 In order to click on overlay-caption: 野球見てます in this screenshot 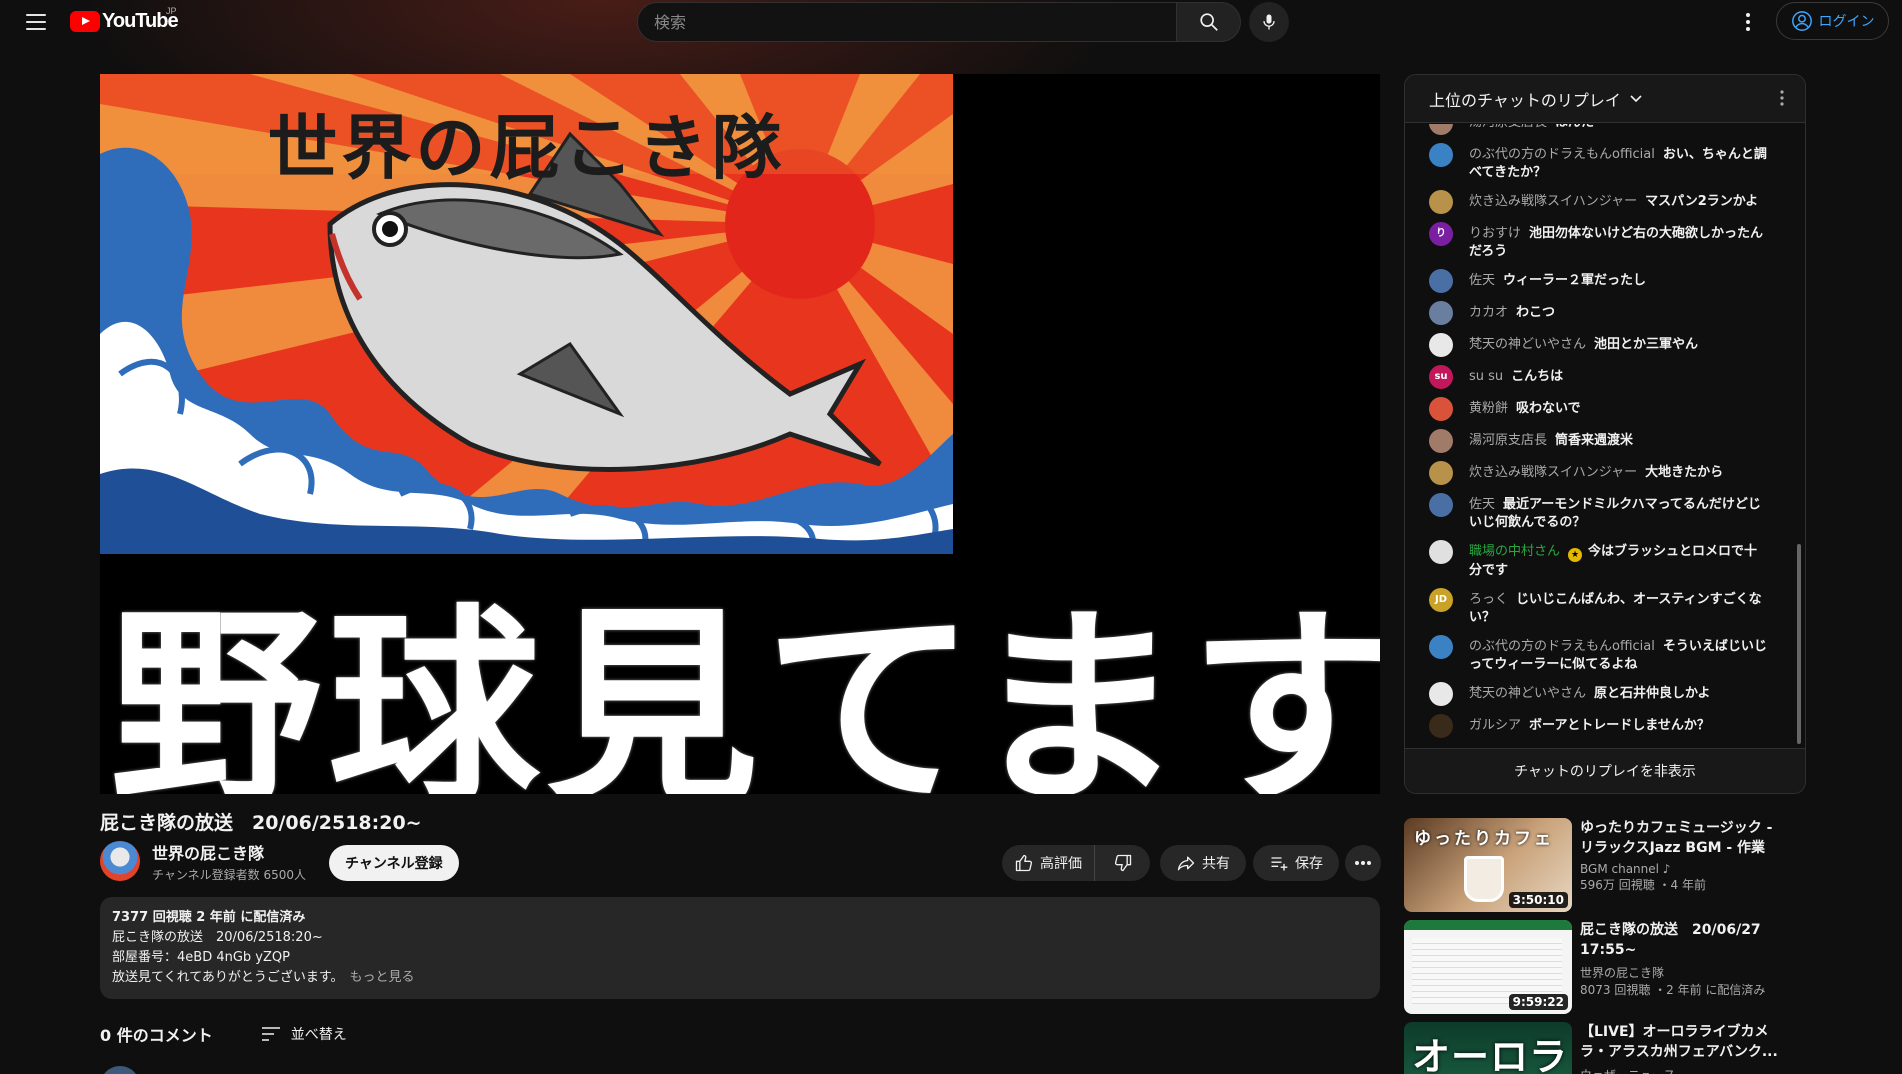, I will do `click(745, 690)`.